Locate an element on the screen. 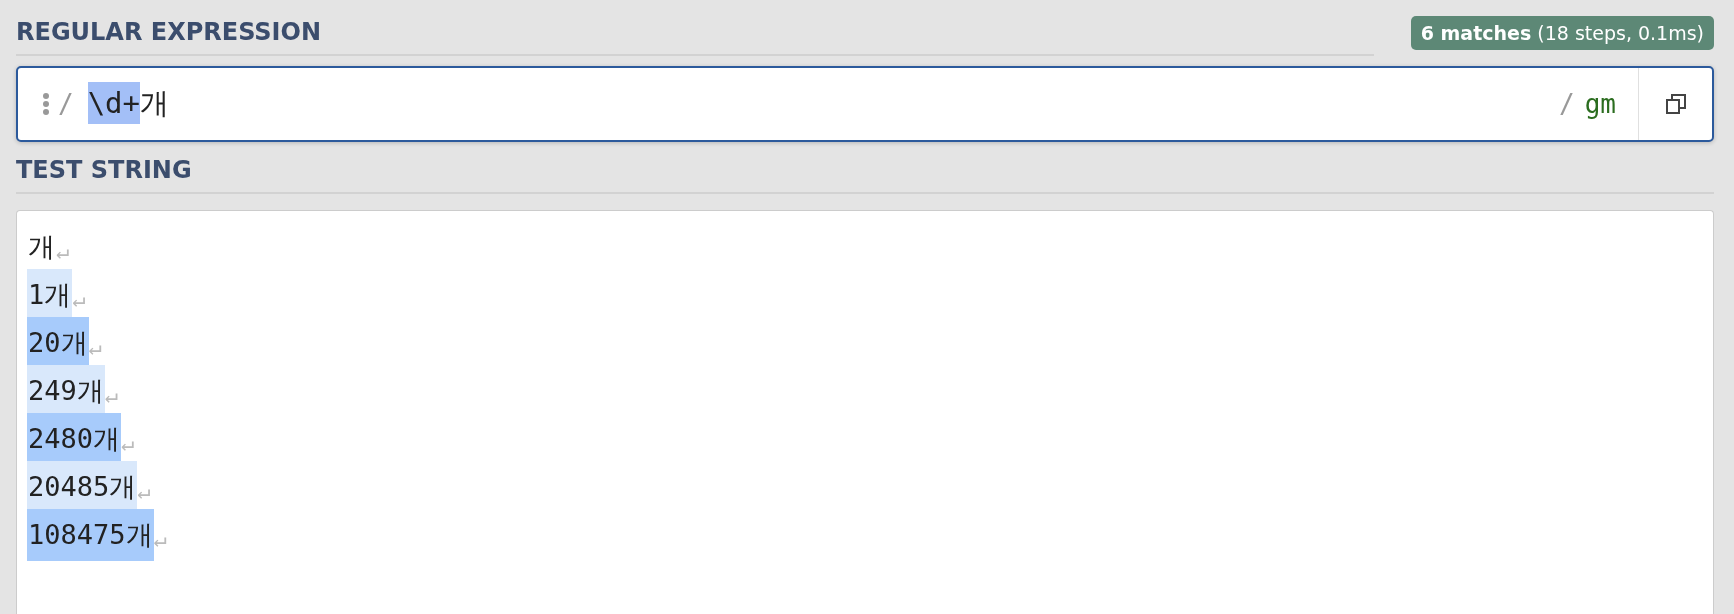 Image resolution: width=1734 pixels, height=614 pixels. regex-flags: gm is located at coordinates (1600, 104).